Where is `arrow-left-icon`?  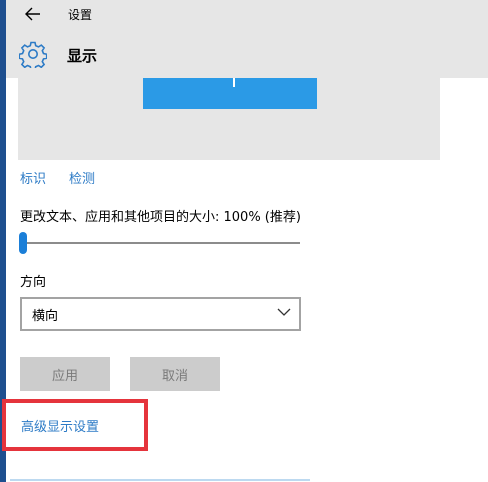 arrow-left-icon is located at coordinates (32, 14).